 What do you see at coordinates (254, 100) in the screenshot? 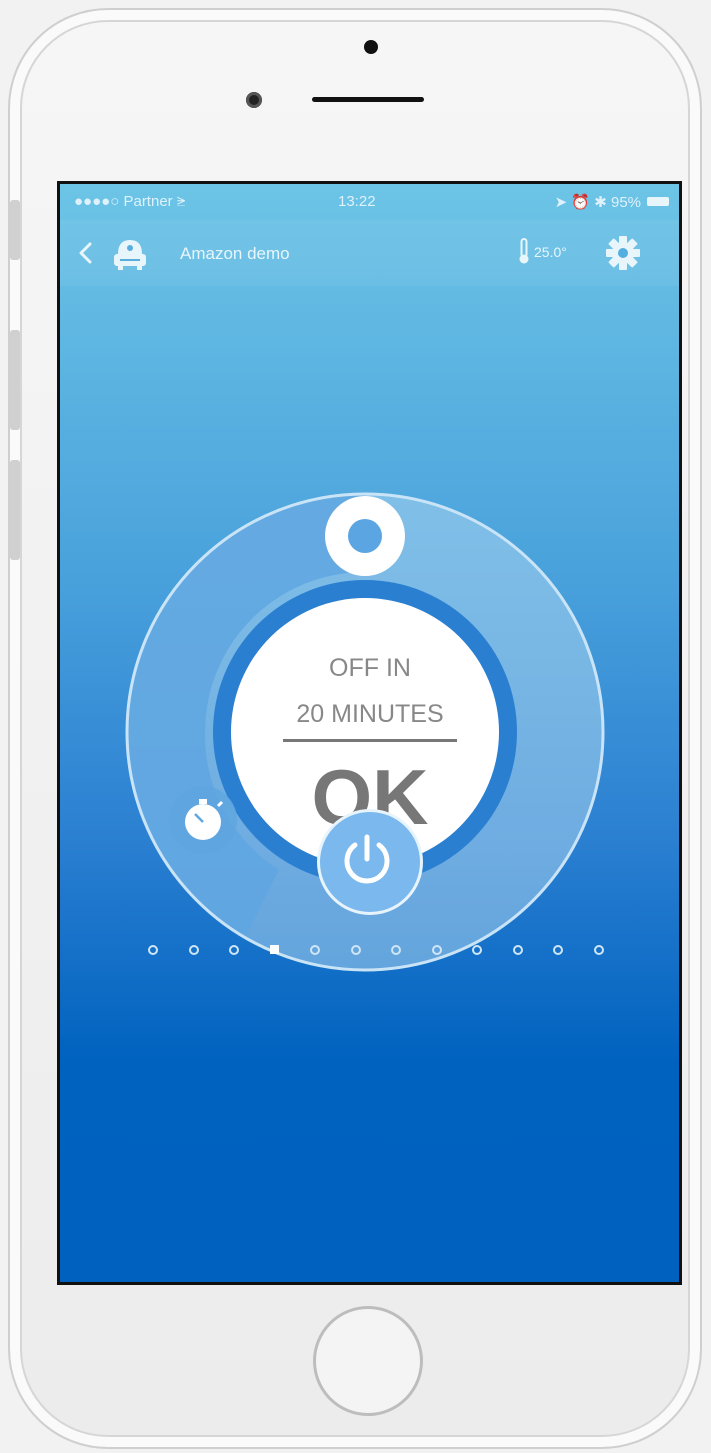
I see `front-camera` at bounding box center [254, 100].